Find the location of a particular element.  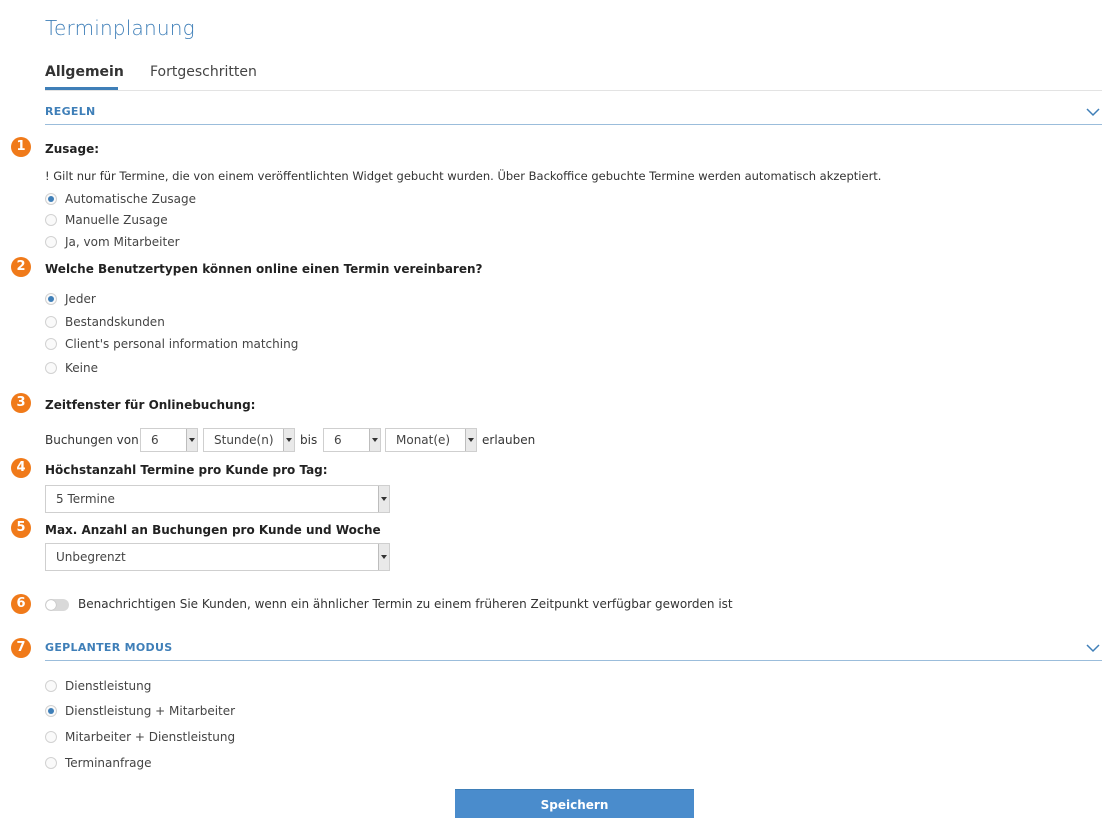

step-badge-6: 6 is located at coordinates (21, 604).